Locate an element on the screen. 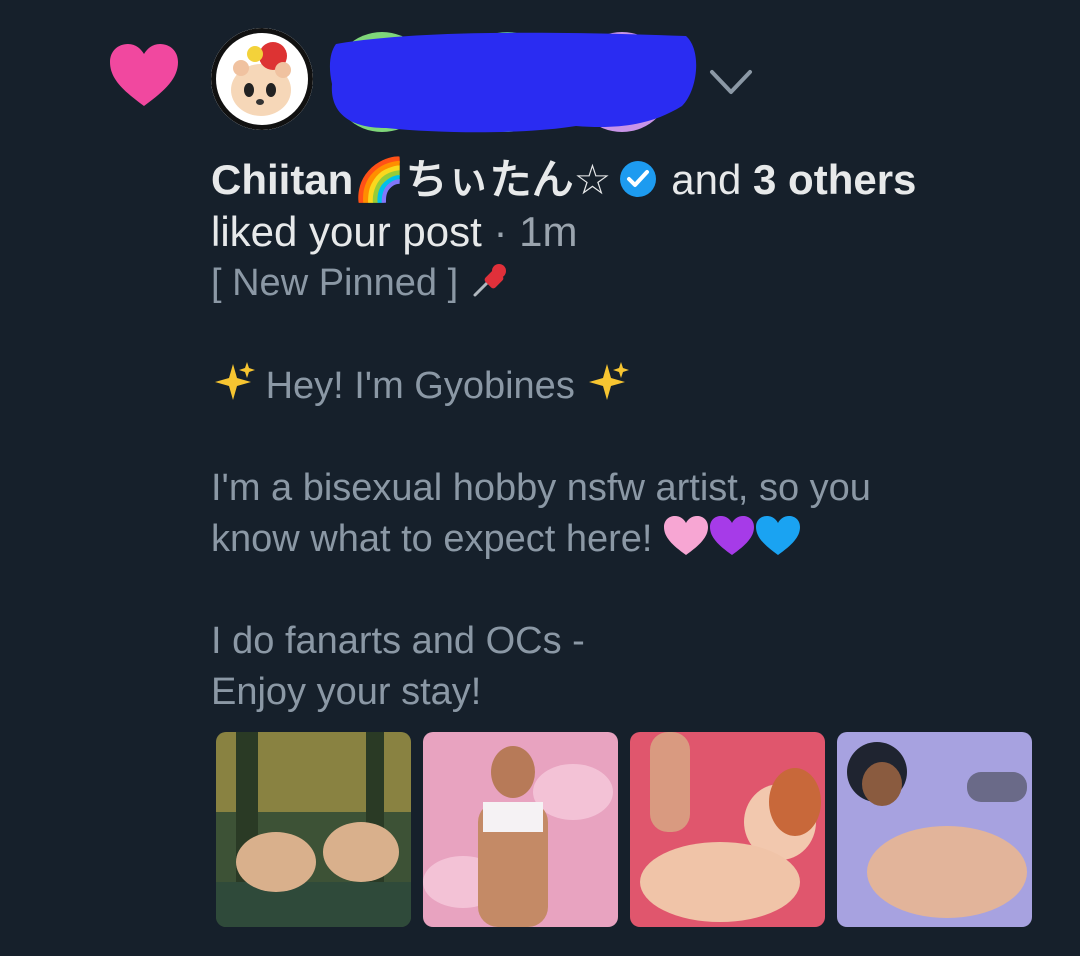 The image size is (1080, 956). heart-icon is located at coordinates (144, 75).